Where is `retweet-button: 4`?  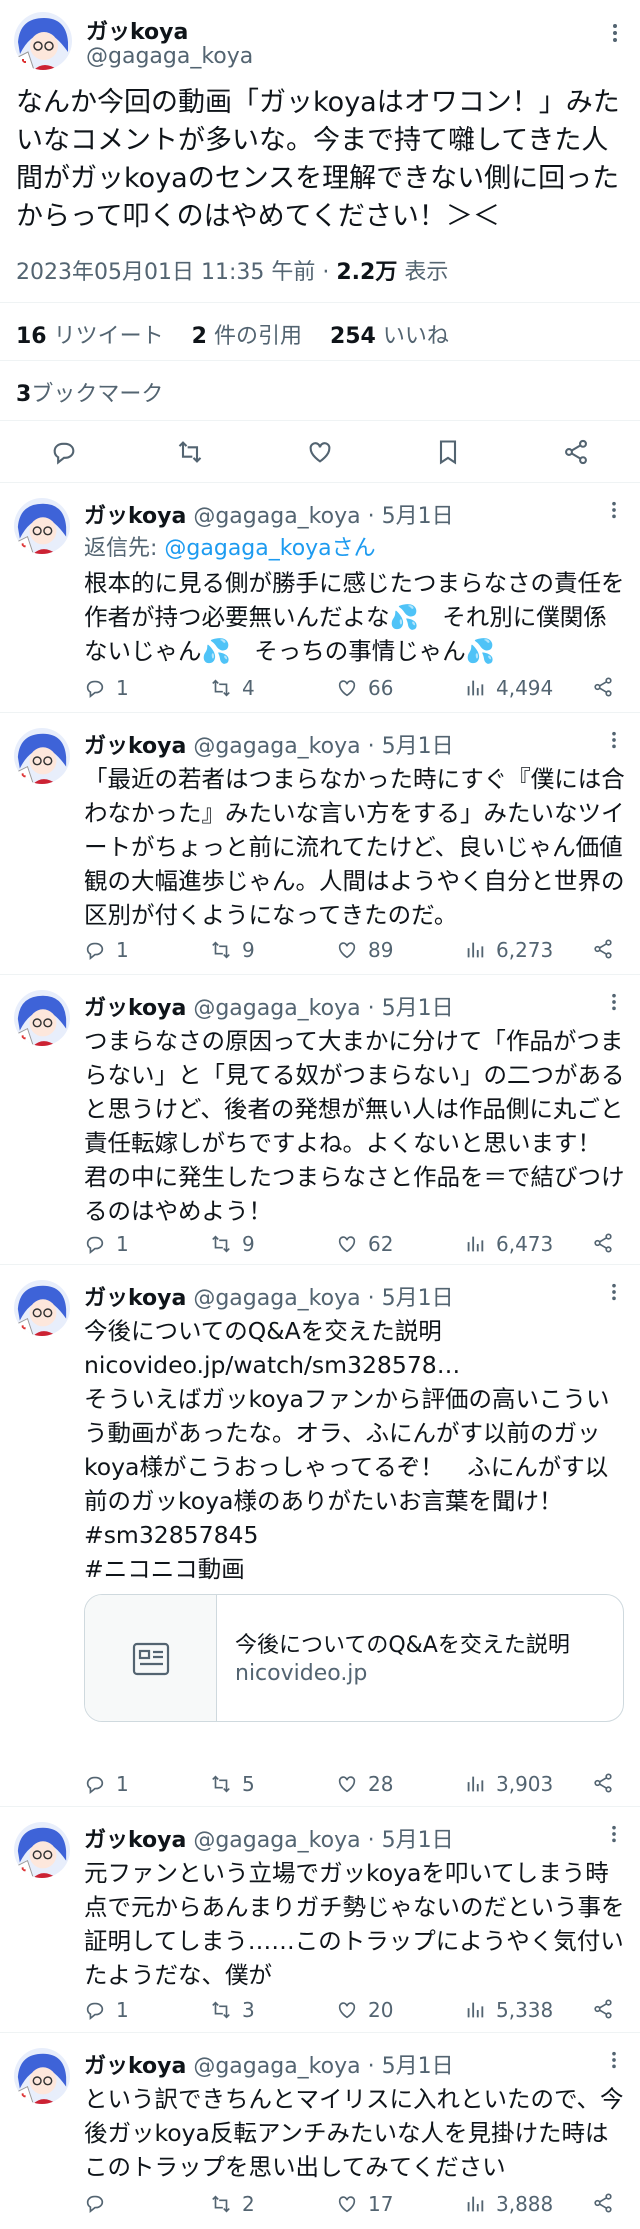 retweet-button: 4 is located at coordinates (232, 688).